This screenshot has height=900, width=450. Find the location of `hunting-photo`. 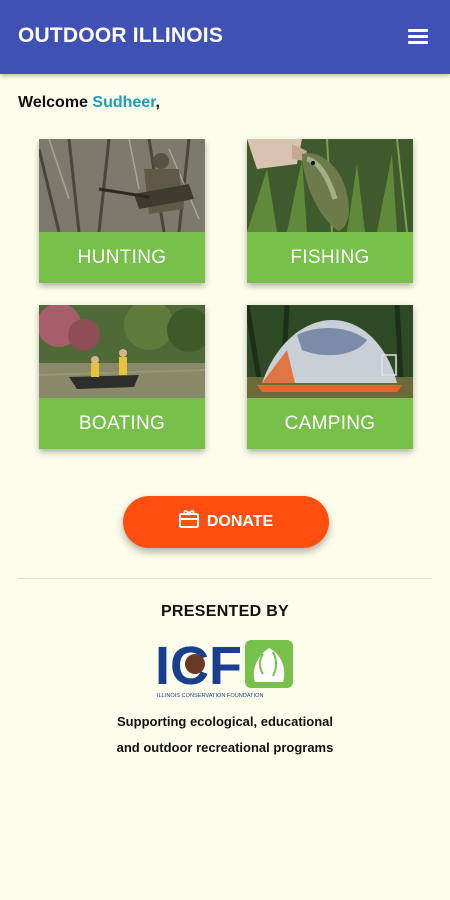

hunting-photo is located at coordinates (122, 185).